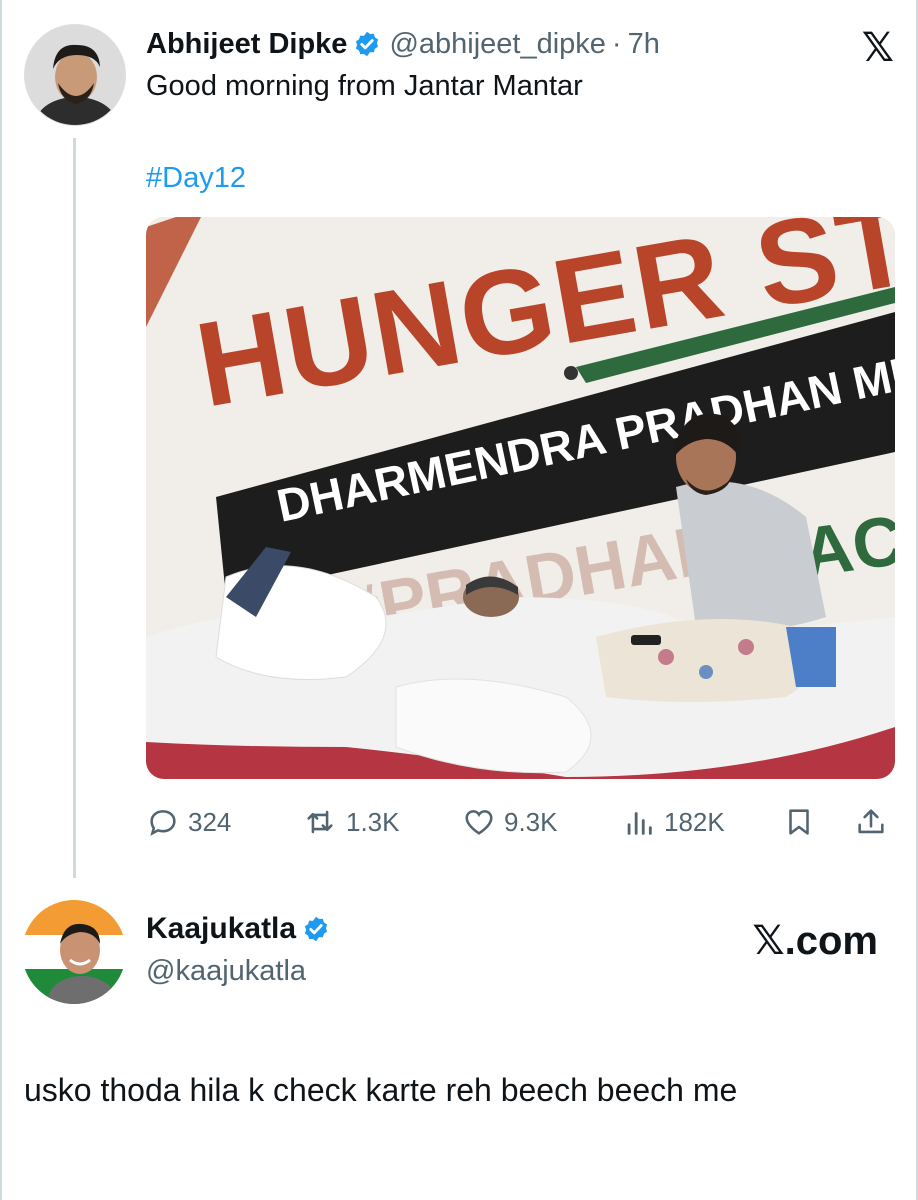 The width and height of the screenshot is (918, 1200). I want to click on reply-icon, so click(163, 823).